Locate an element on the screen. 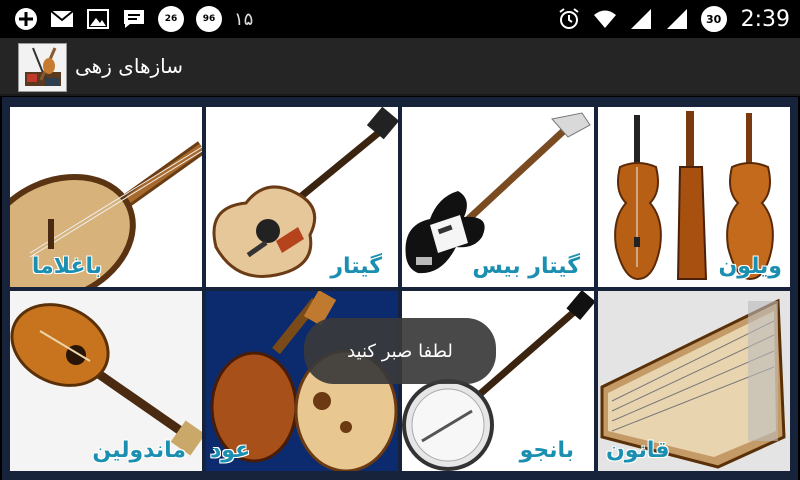  grid-item-label: گیتار is located at coordinates (356, 266).